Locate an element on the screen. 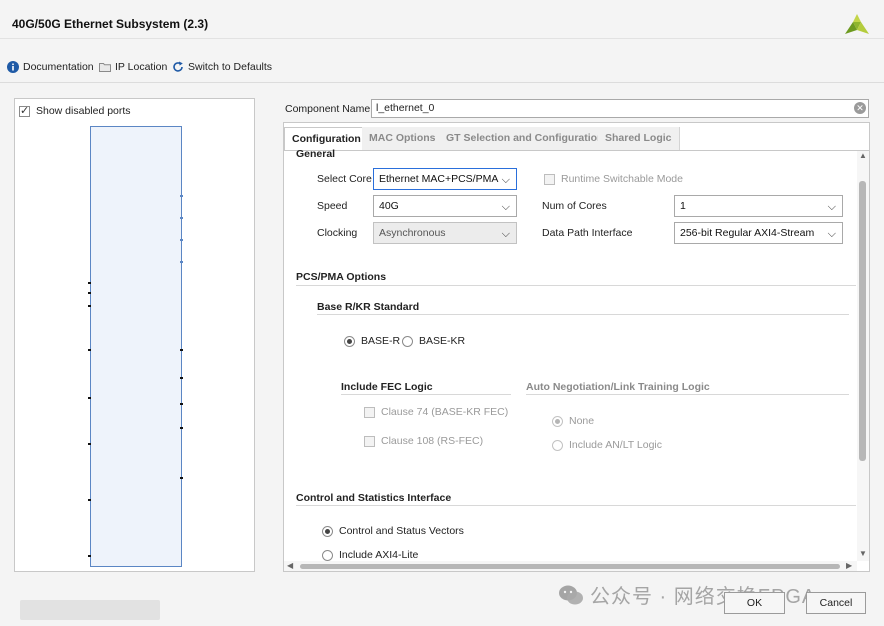 The image size is (884, 626). base-r-radio: BASE-R is located at coordinates (372, 341).